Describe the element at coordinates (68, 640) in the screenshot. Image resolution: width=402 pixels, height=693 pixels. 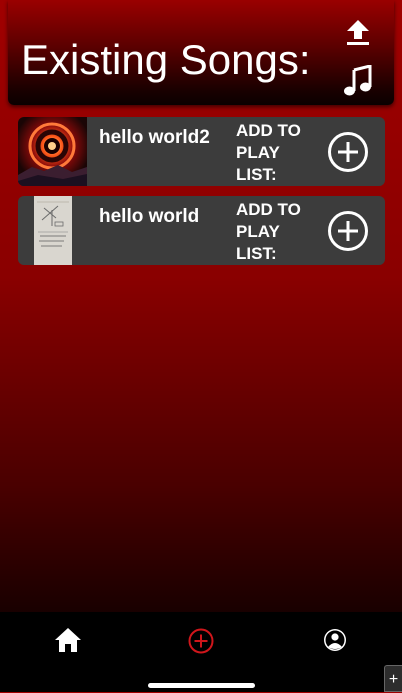
I see `home-icon` at that location.